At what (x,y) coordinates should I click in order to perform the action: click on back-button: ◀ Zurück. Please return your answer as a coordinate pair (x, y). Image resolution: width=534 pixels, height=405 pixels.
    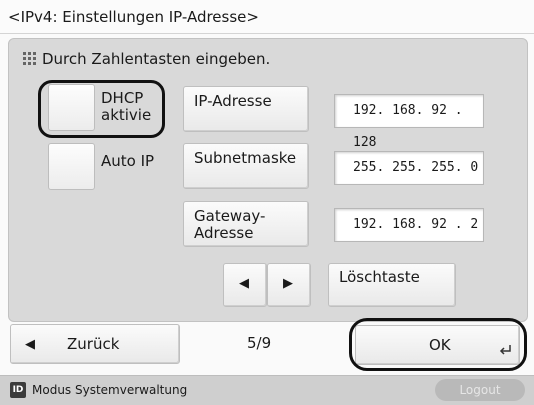
    Looking at the image, I should click on (95, 344).